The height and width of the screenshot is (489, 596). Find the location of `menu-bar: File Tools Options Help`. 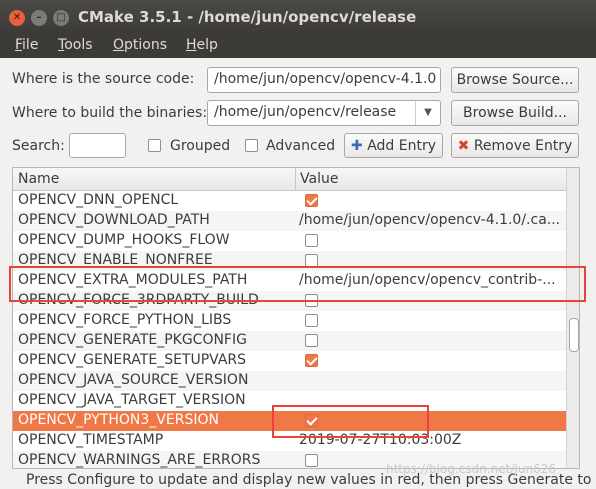

menu-bar: File Tools Options Help is located at coordinates (298, 47).